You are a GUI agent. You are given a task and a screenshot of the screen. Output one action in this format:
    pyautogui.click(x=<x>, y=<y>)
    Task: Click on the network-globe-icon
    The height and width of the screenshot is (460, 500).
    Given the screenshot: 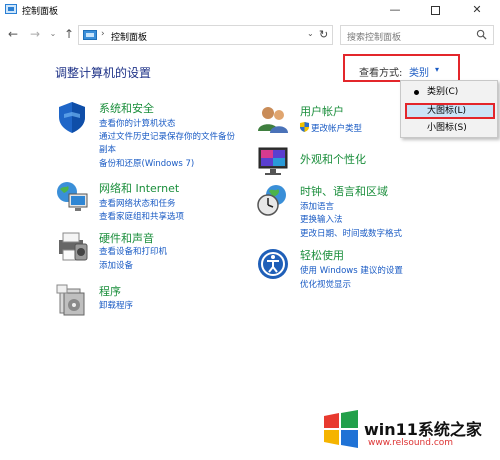 What is the action you would take?
    pyautogui.click(x=72, y=196)
    